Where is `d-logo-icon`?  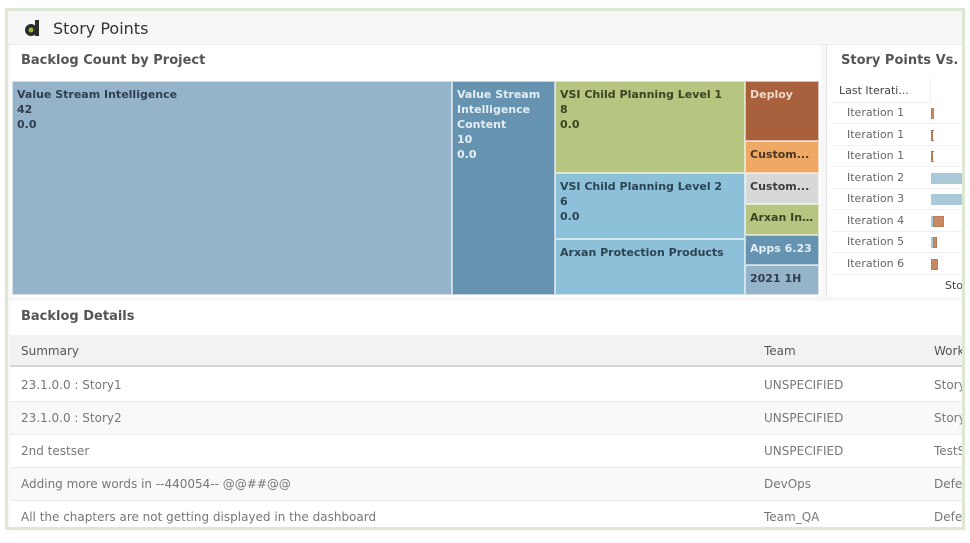
d-logo-icon is located at coordinates (32, 28).